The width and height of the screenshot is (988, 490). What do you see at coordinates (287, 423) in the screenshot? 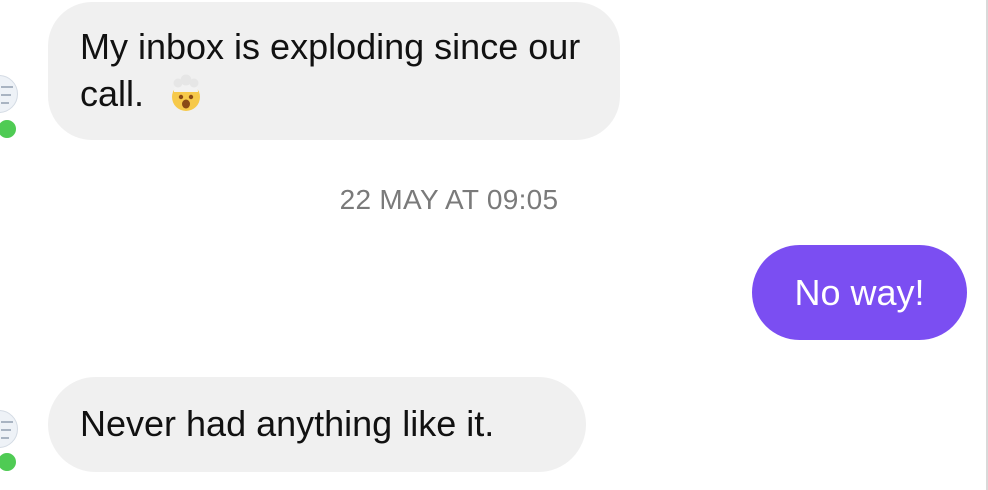
I see `message-text: Never had anything like it.` at bounding box center [287, 423].